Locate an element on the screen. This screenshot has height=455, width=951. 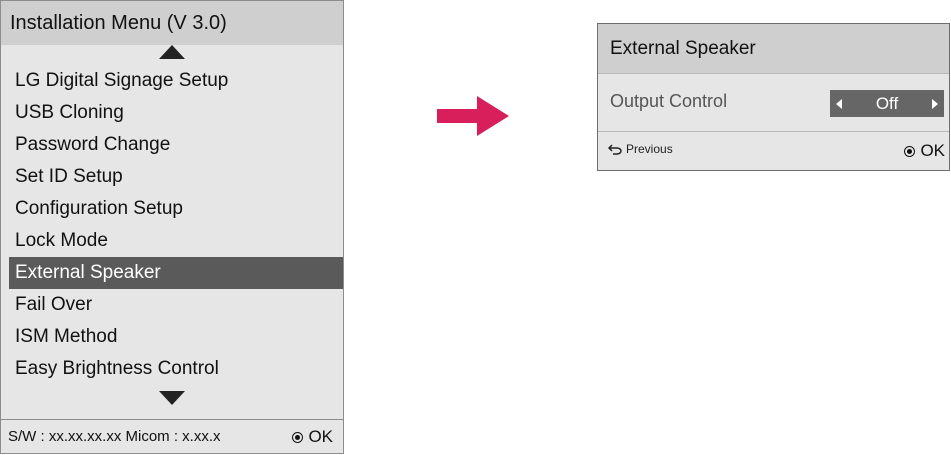
menu-item-external-speaker: External Speaker is located at coordinates (176, 273).